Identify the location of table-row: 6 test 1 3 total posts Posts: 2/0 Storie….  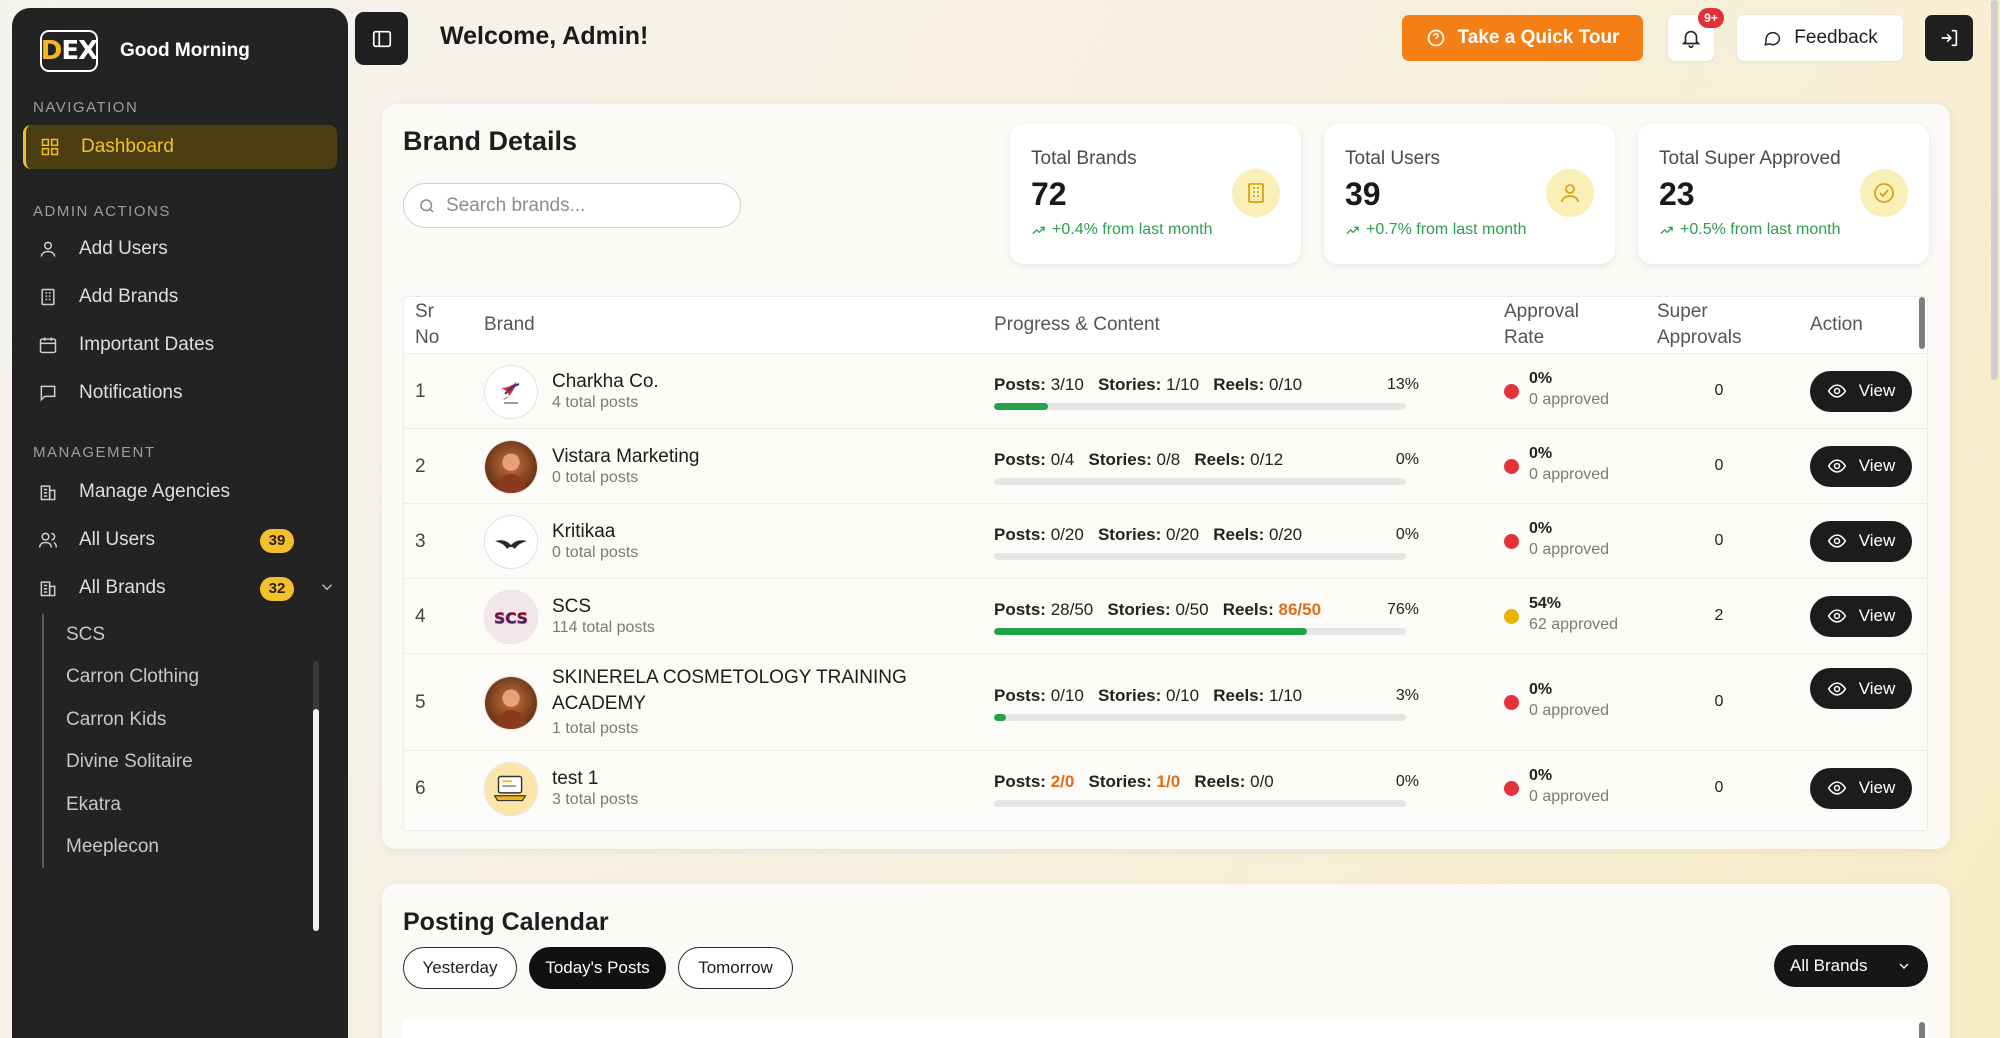
(1165, 787).